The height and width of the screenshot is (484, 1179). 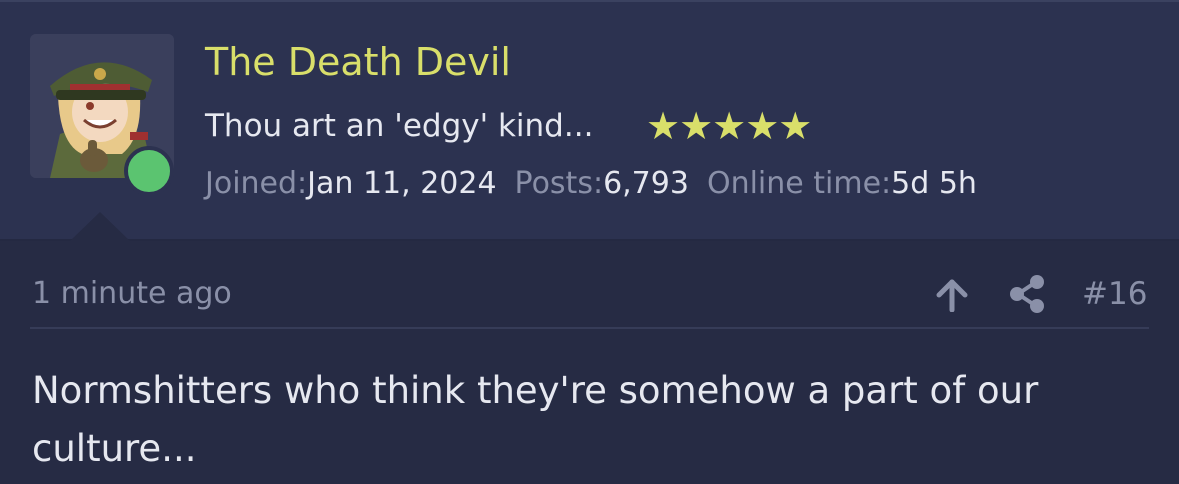 What do you see at coordinates (1027, 294) in the screenshot?
I see `share-icon` at bounding box center [1027, 294].